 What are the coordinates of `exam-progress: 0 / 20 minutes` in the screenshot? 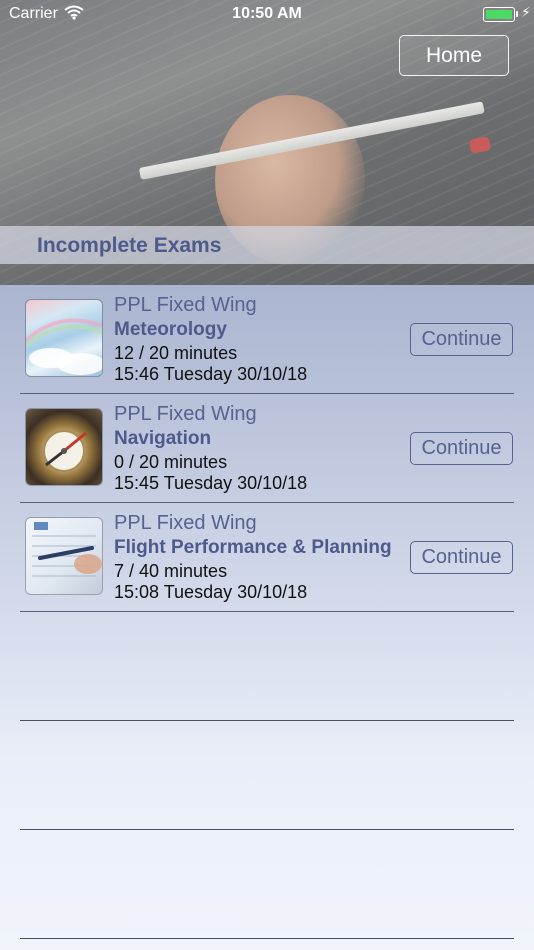 It's located at (171, 462).